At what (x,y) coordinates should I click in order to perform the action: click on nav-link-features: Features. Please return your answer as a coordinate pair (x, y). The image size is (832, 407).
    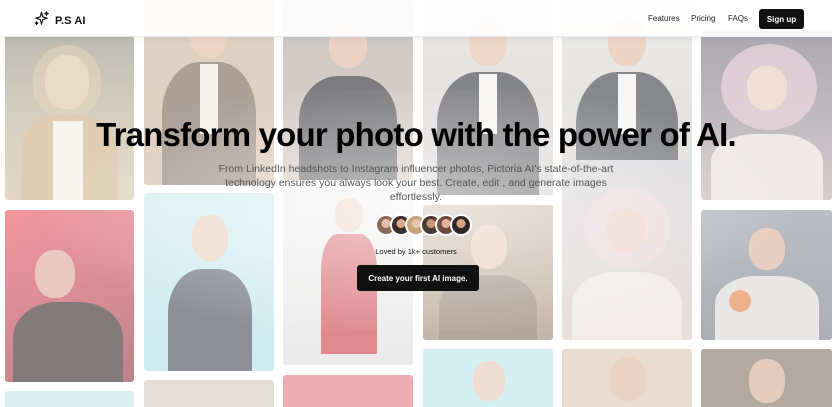
    Looking at the image, I should click on (664, 18).